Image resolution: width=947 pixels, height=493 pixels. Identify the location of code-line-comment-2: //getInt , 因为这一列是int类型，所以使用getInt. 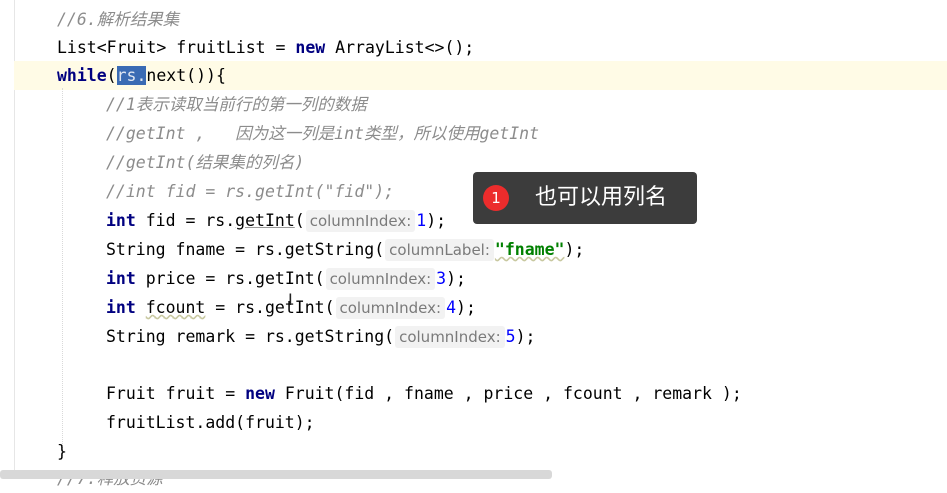
(323, 133).